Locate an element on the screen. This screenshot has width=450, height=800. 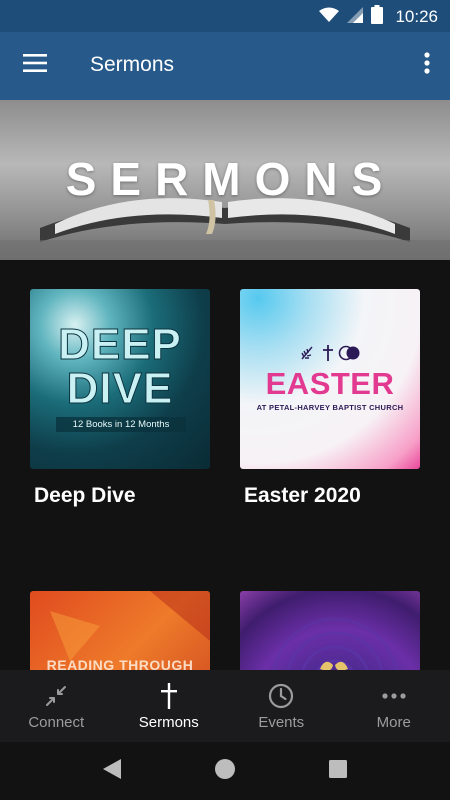
overflow-menu-button is located at coordinates (427, 65).